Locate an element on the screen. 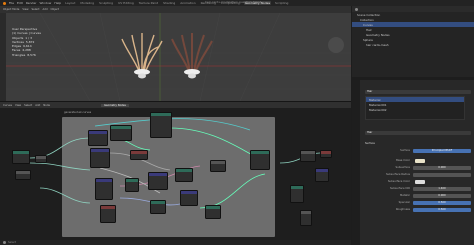 Image resolution: width=474 pixels, height=245 pixels. material-name-row: Hair is located at coordinates (418, 132).